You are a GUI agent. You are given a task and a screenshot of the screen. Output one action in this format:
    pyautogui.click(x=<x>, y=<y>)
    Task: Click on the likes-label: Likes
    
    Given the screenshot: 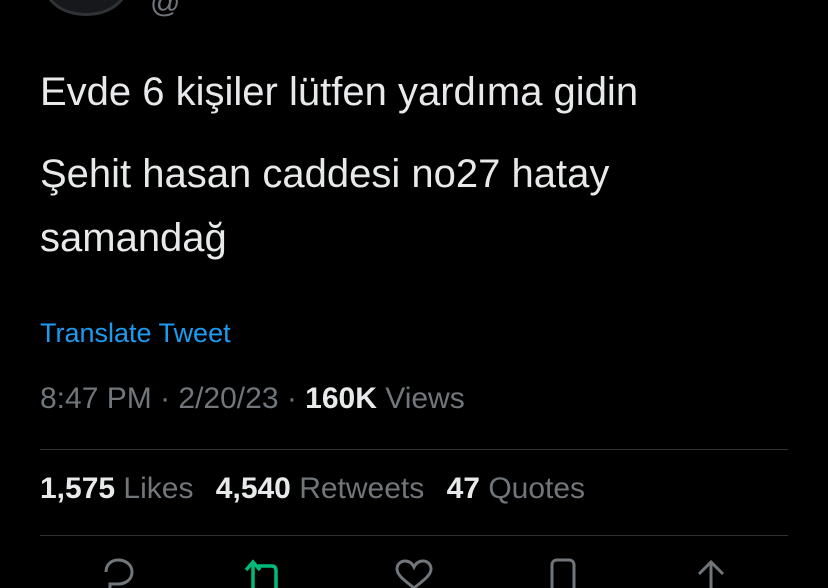 What is the action you would take?
    pyautogui.click(x=154, y=488)
    